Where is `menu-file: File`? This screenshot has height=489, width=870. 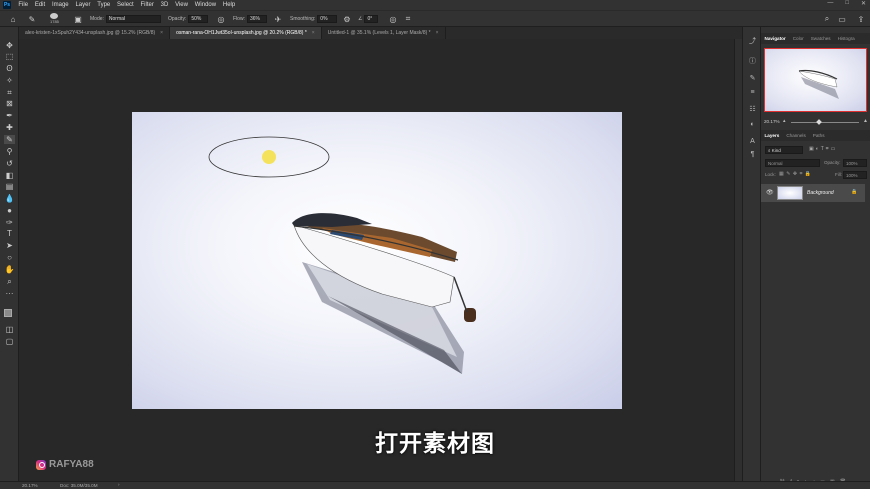 menu-file: File is located at coordinates (23, 5).